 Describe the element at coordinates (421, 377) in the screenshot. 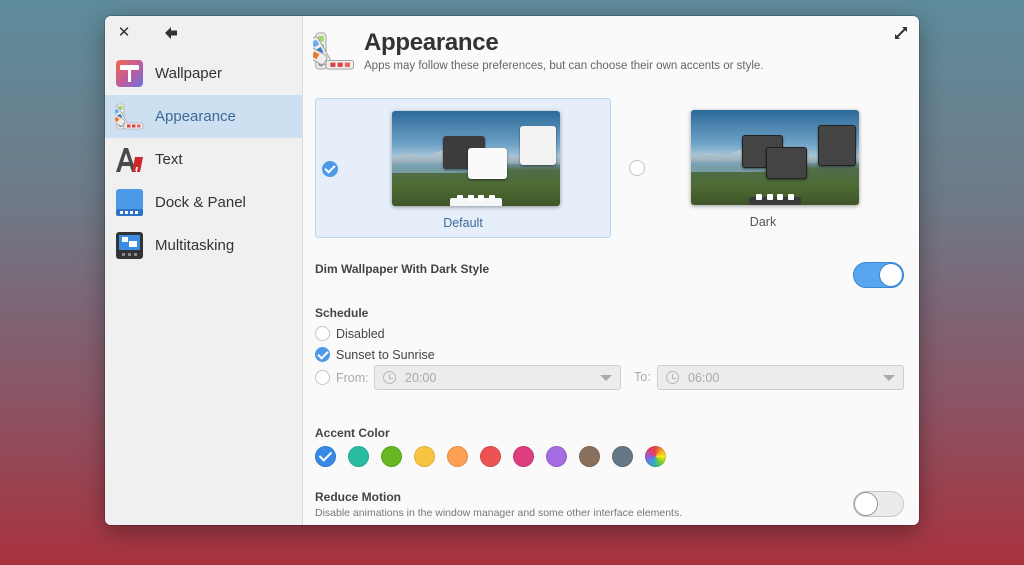

I see `from-time-value: 20:00` at that location.